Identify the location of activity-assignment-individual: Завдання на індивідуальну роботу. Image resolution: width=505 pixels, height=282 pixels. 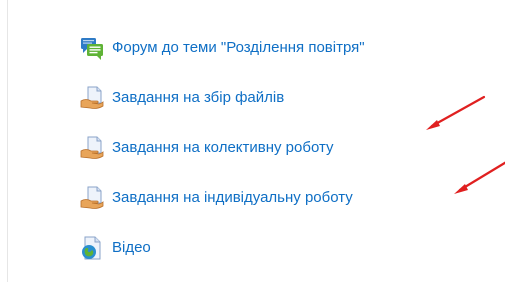
(222, 198).